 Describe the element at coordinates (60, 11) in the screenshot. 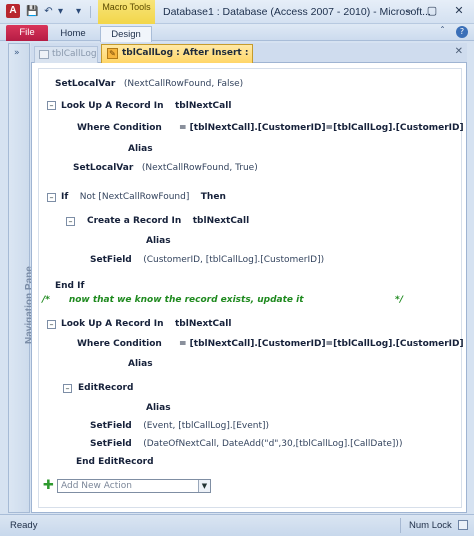

I see `undo-dropdown-icon: ▾` at that location.